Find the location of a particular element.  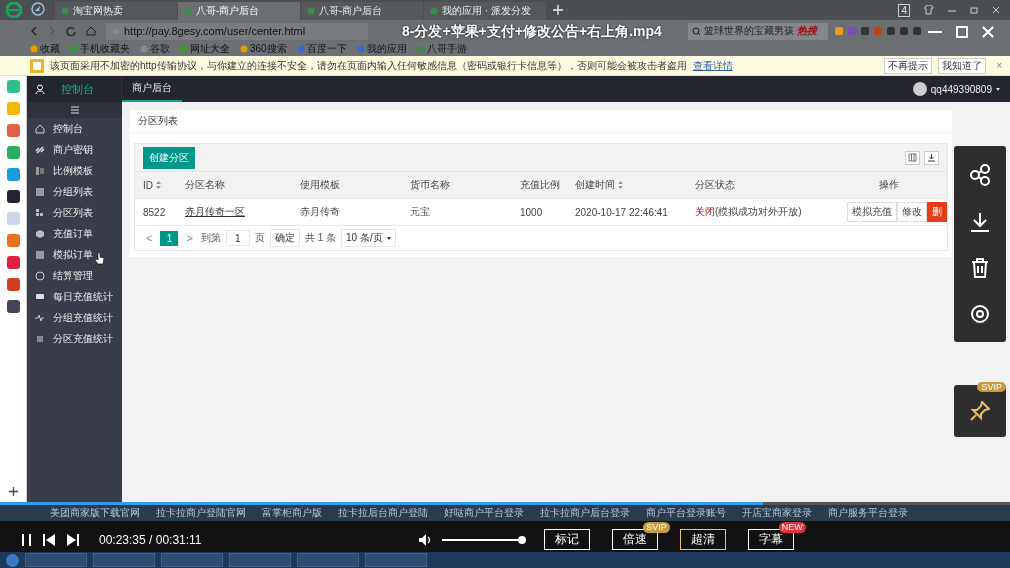

sidebar-item: 分组列表 is located at coordinates (74, 191).